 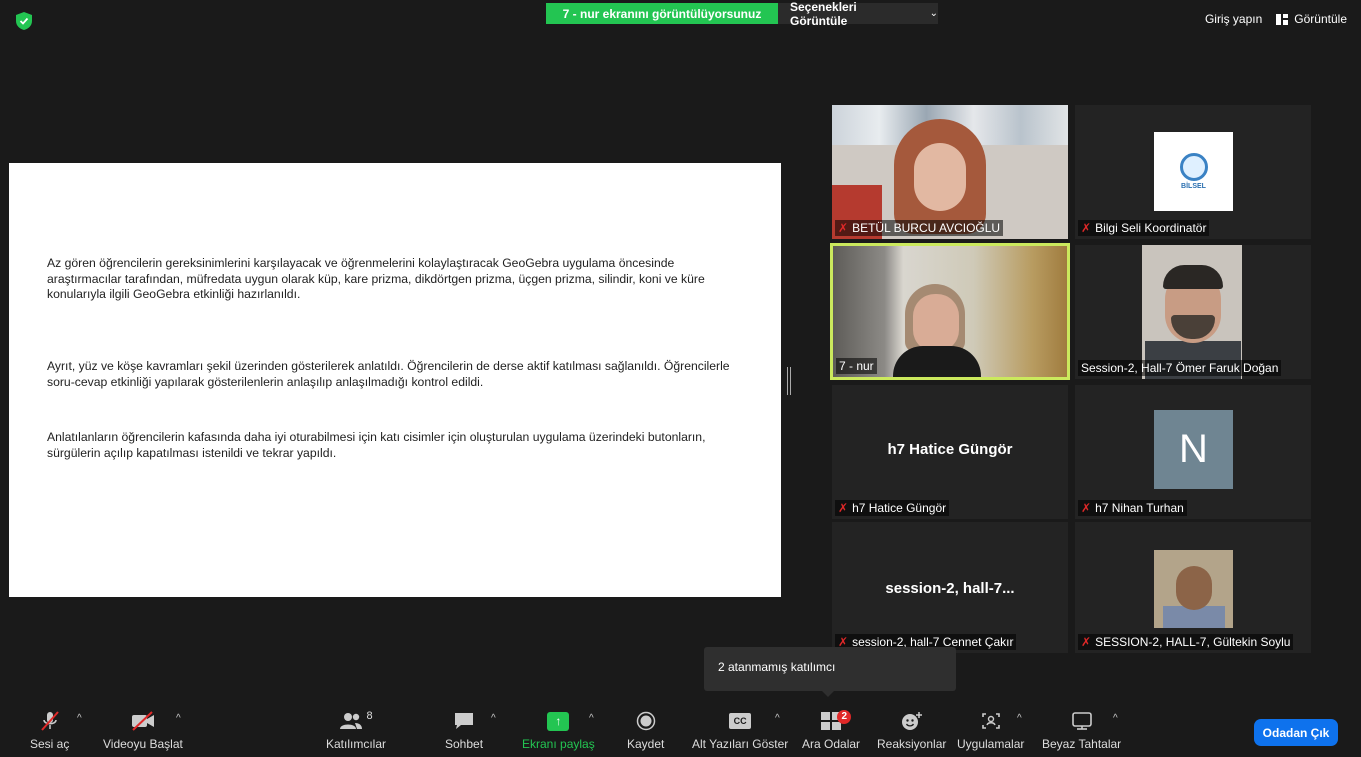 What do you see at coordinates (591, 718) in the screenshot?
I see `share-options-chevron-icon: ^` at bounding box center [591, 718].